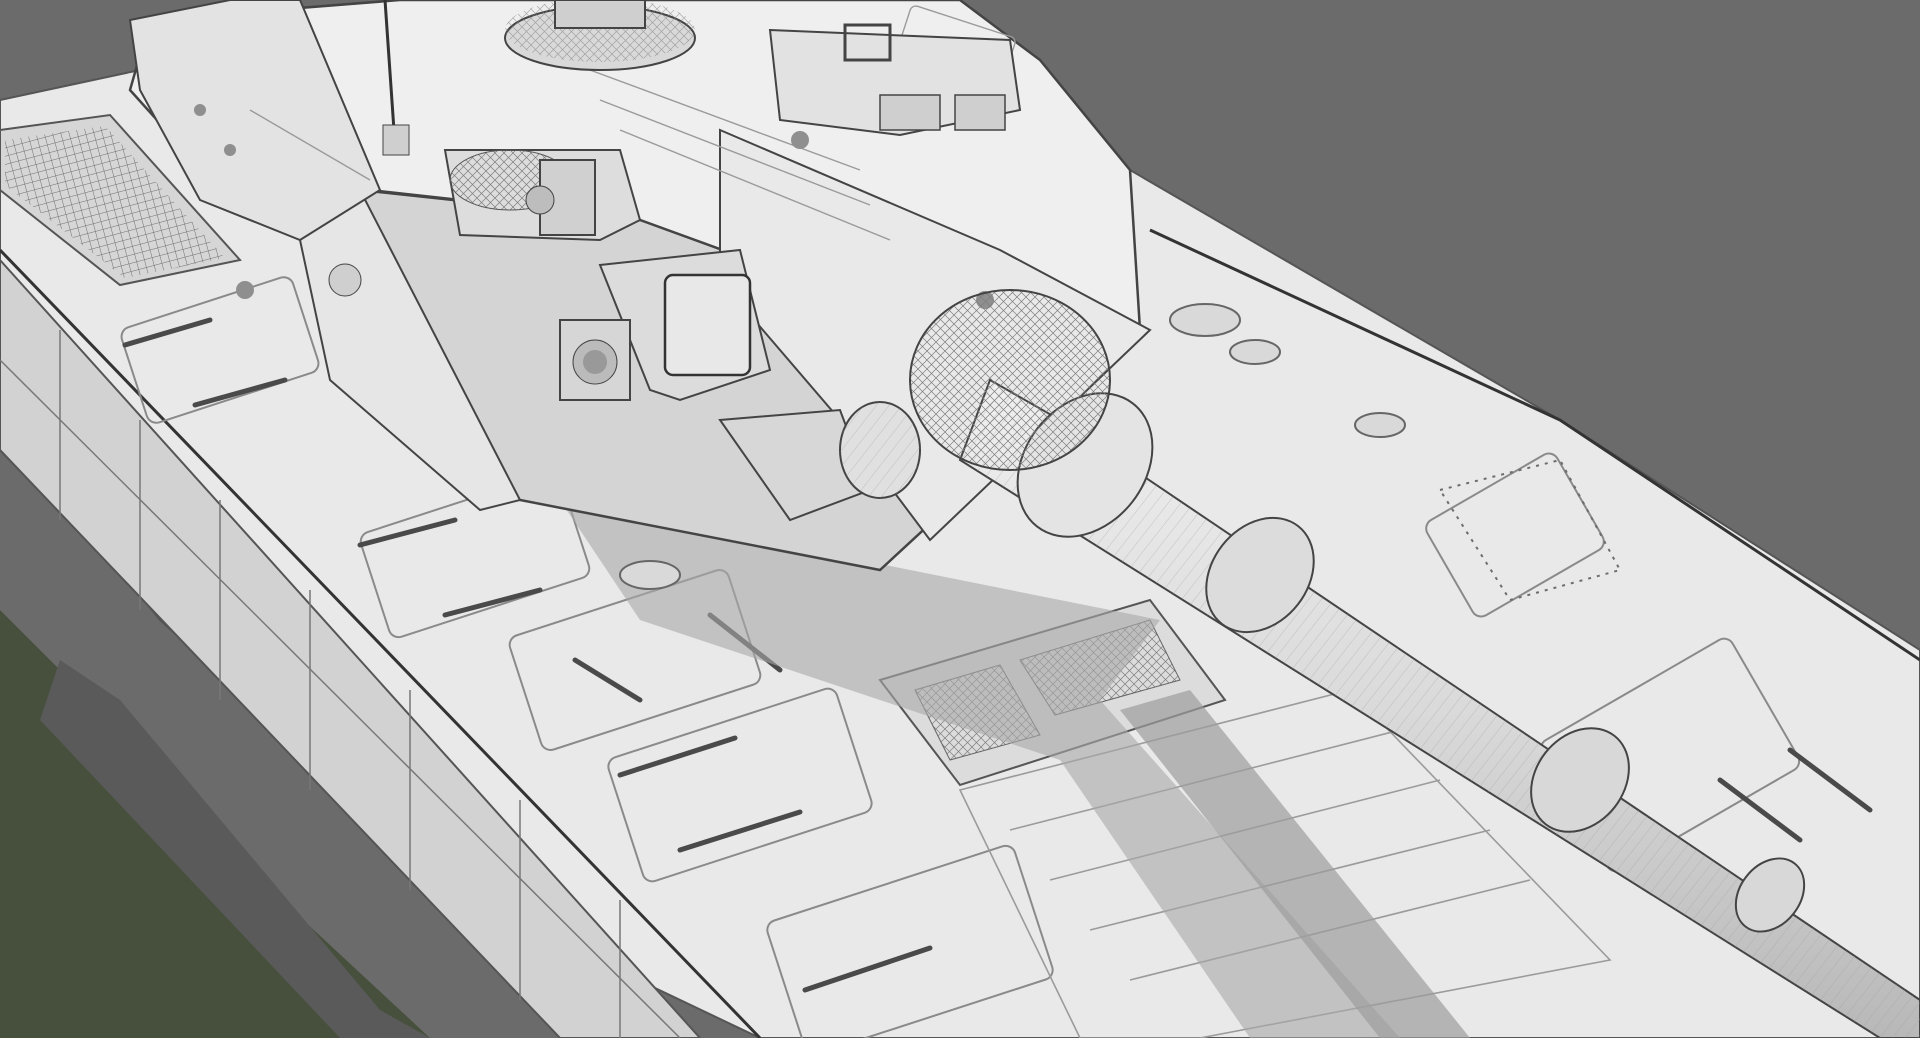  I want to click on sensor-pod, so click(542, 195).